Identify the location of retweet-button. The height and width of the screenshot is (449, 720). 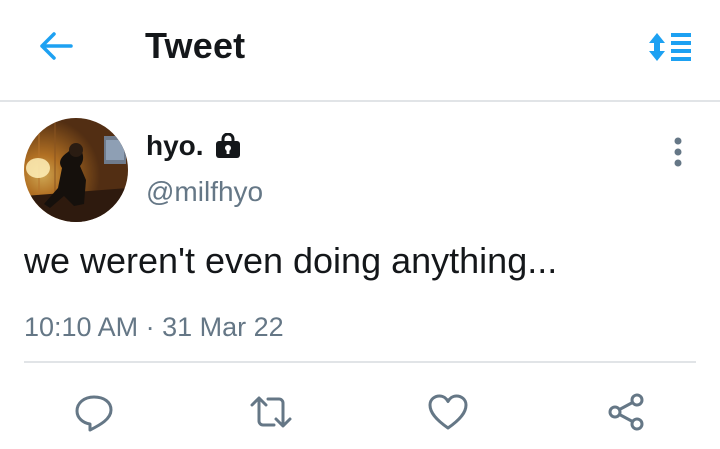
(271, 412).